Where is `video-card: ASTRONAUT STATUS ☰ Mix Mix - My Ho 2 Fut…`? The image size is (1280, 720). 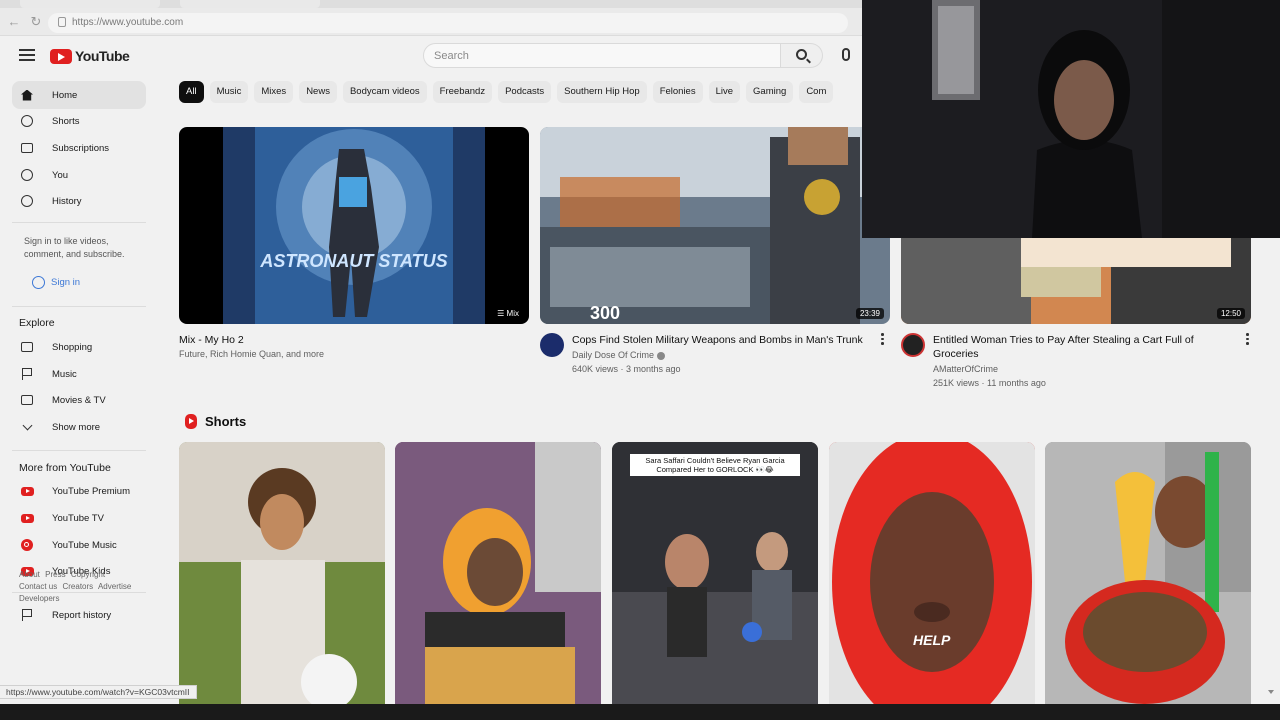
video-card: ASTRONAUT STATUS ☰ Mix Mix - My Ho 2 Fut… is located at coordinates (354, 260).